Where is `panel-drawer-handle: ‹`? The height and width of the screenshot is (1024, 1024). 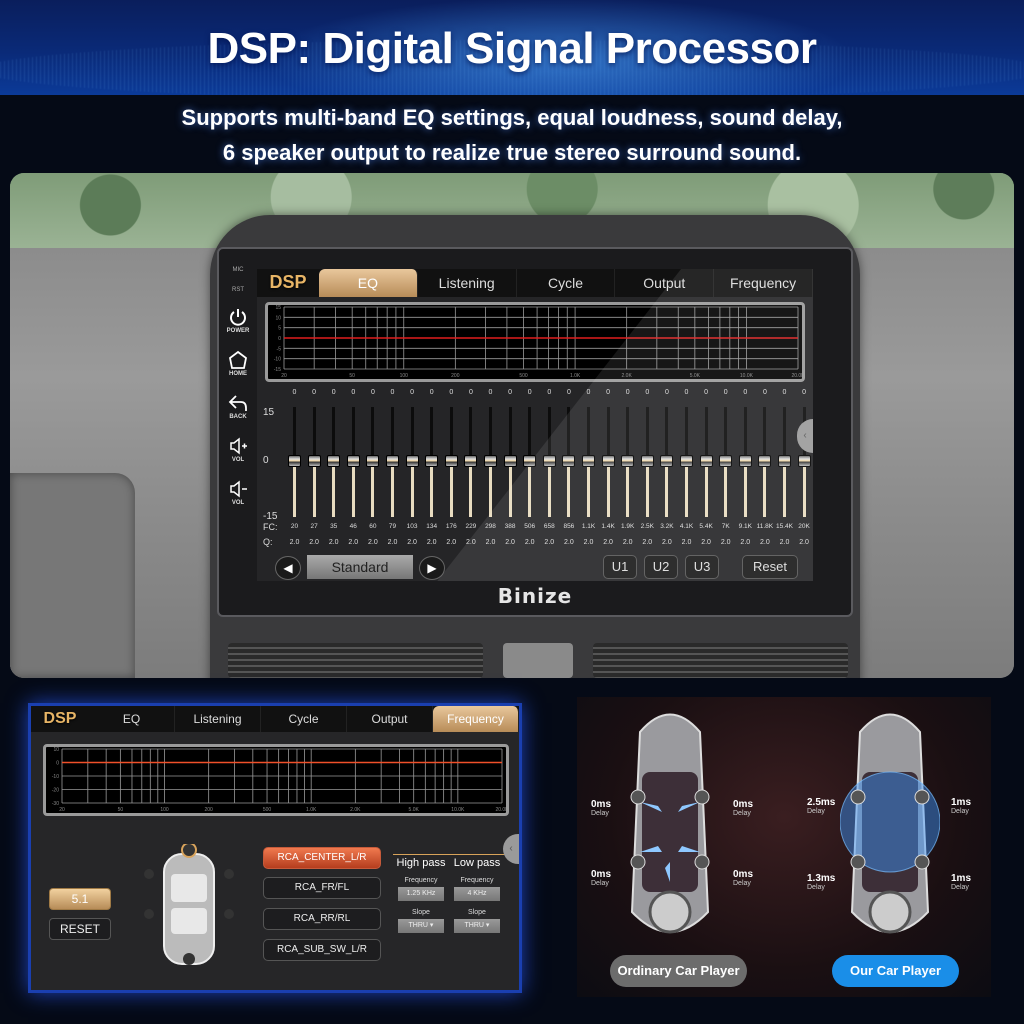 panel-drawer-handle: ‹ is located at coordinates (511, 849).